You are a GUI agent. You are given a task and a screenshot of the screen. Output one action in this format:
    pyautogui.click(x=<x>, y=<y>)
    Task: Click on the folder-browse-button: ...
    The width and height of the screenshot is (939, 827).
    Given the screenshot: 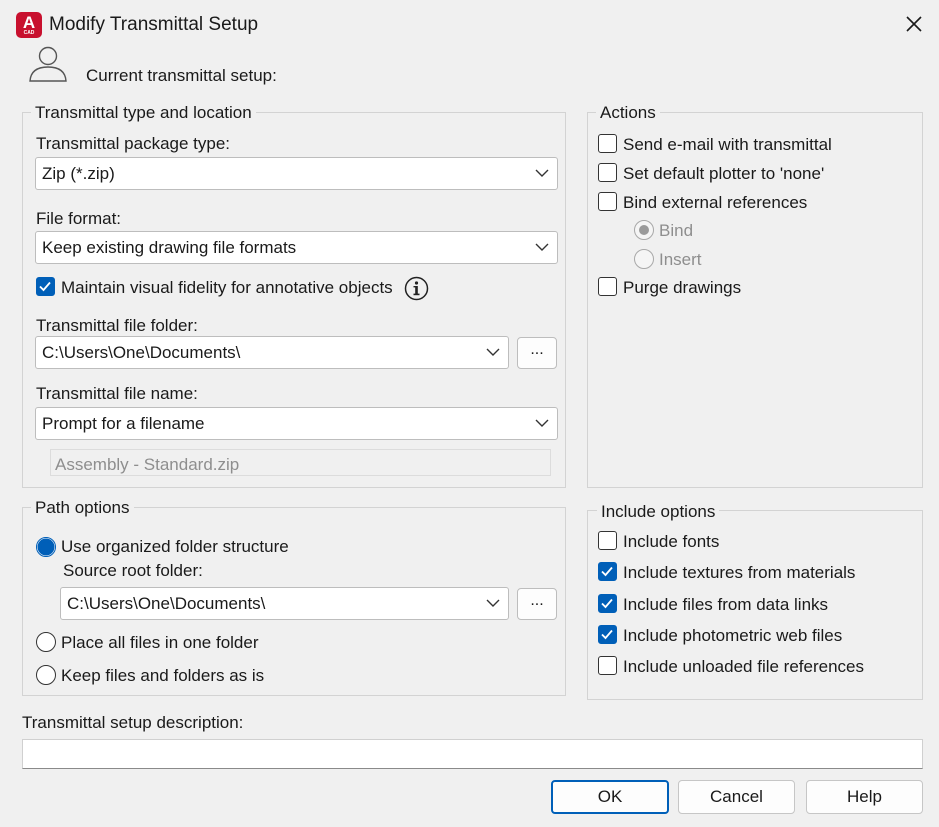 What is the action you would take?
    pyautogui.click(x=537, y=353)
    